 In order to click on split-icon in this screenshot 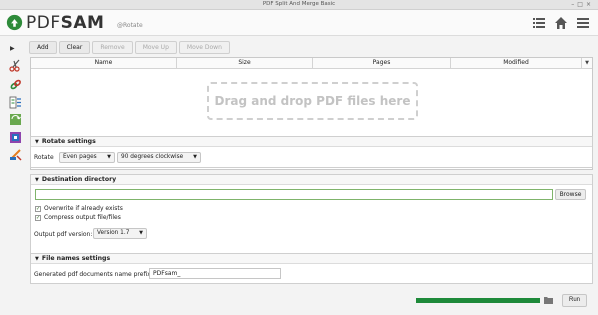, I will do `click(15, 65)`.